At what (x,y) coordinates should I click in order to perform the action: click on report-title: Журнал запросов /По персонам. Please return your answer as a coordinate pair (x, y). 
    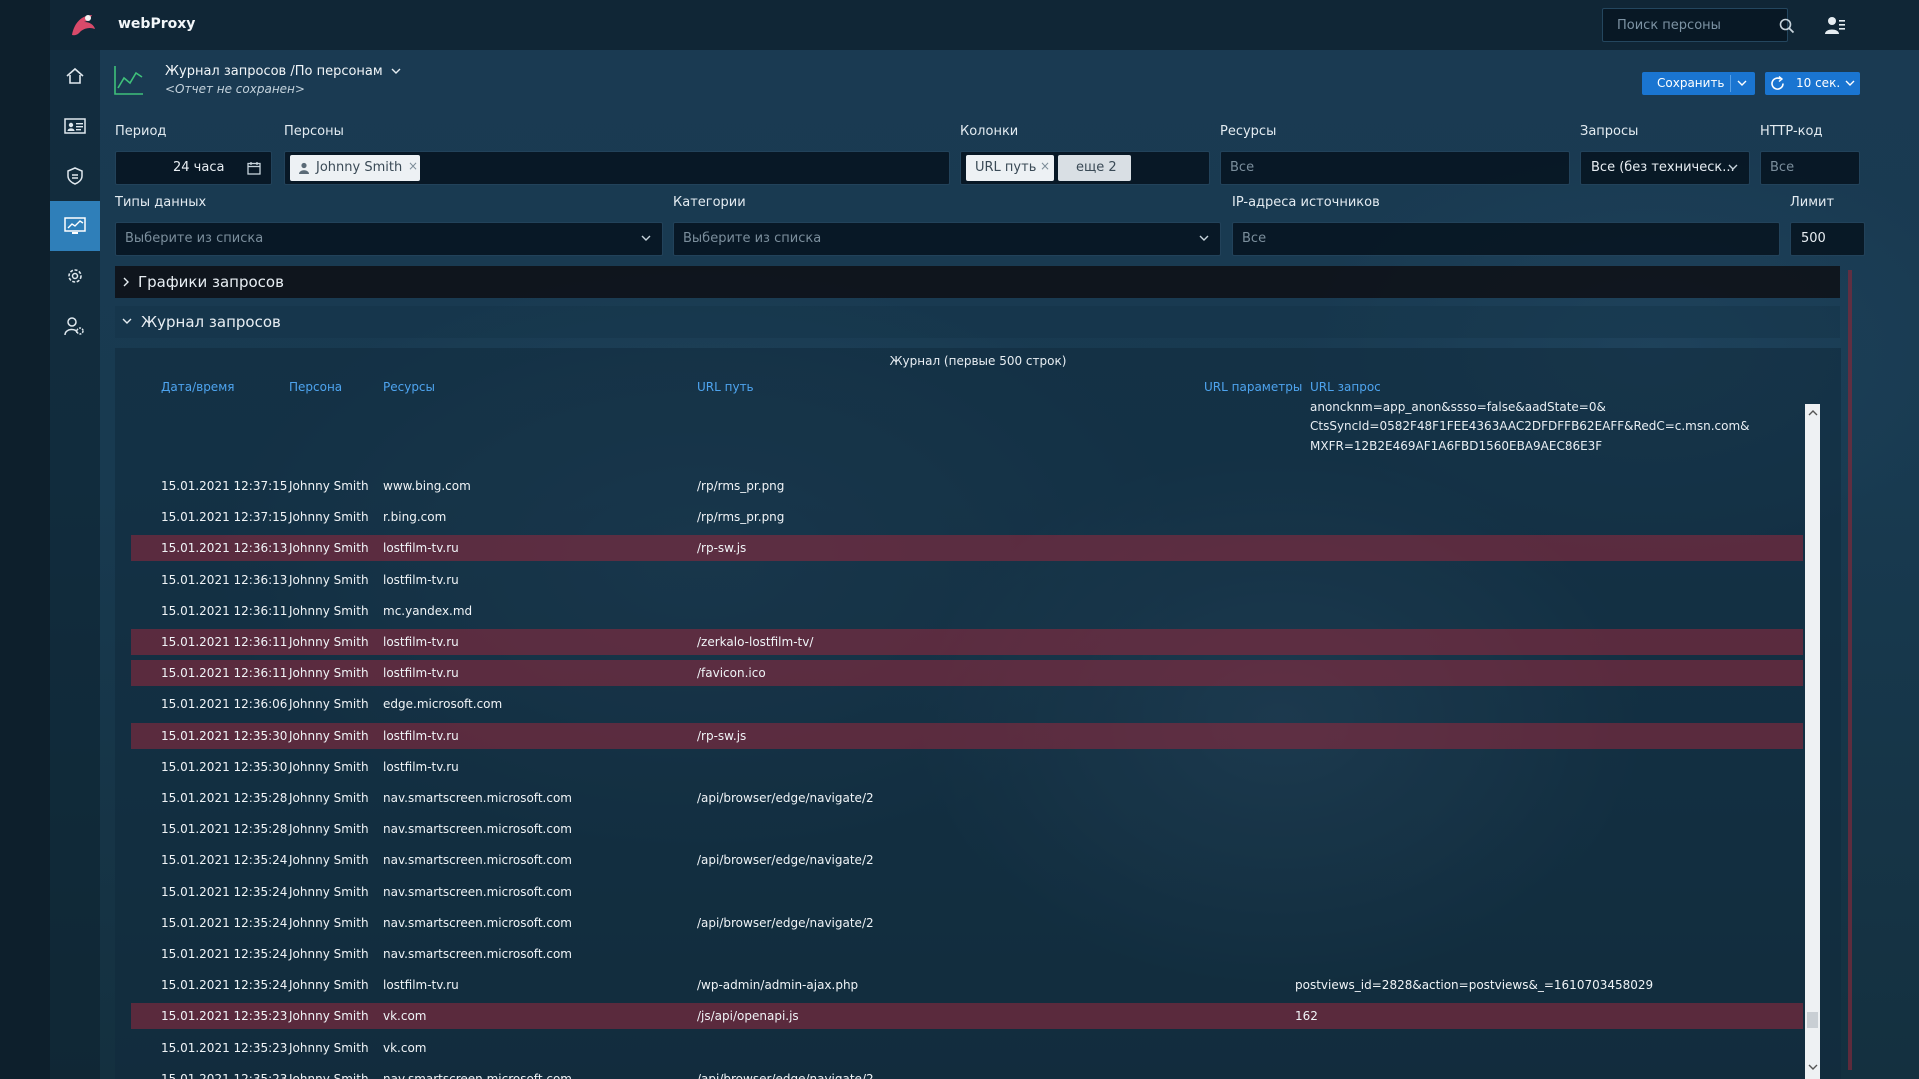
    Looking at the image, I should click on (283, 71).